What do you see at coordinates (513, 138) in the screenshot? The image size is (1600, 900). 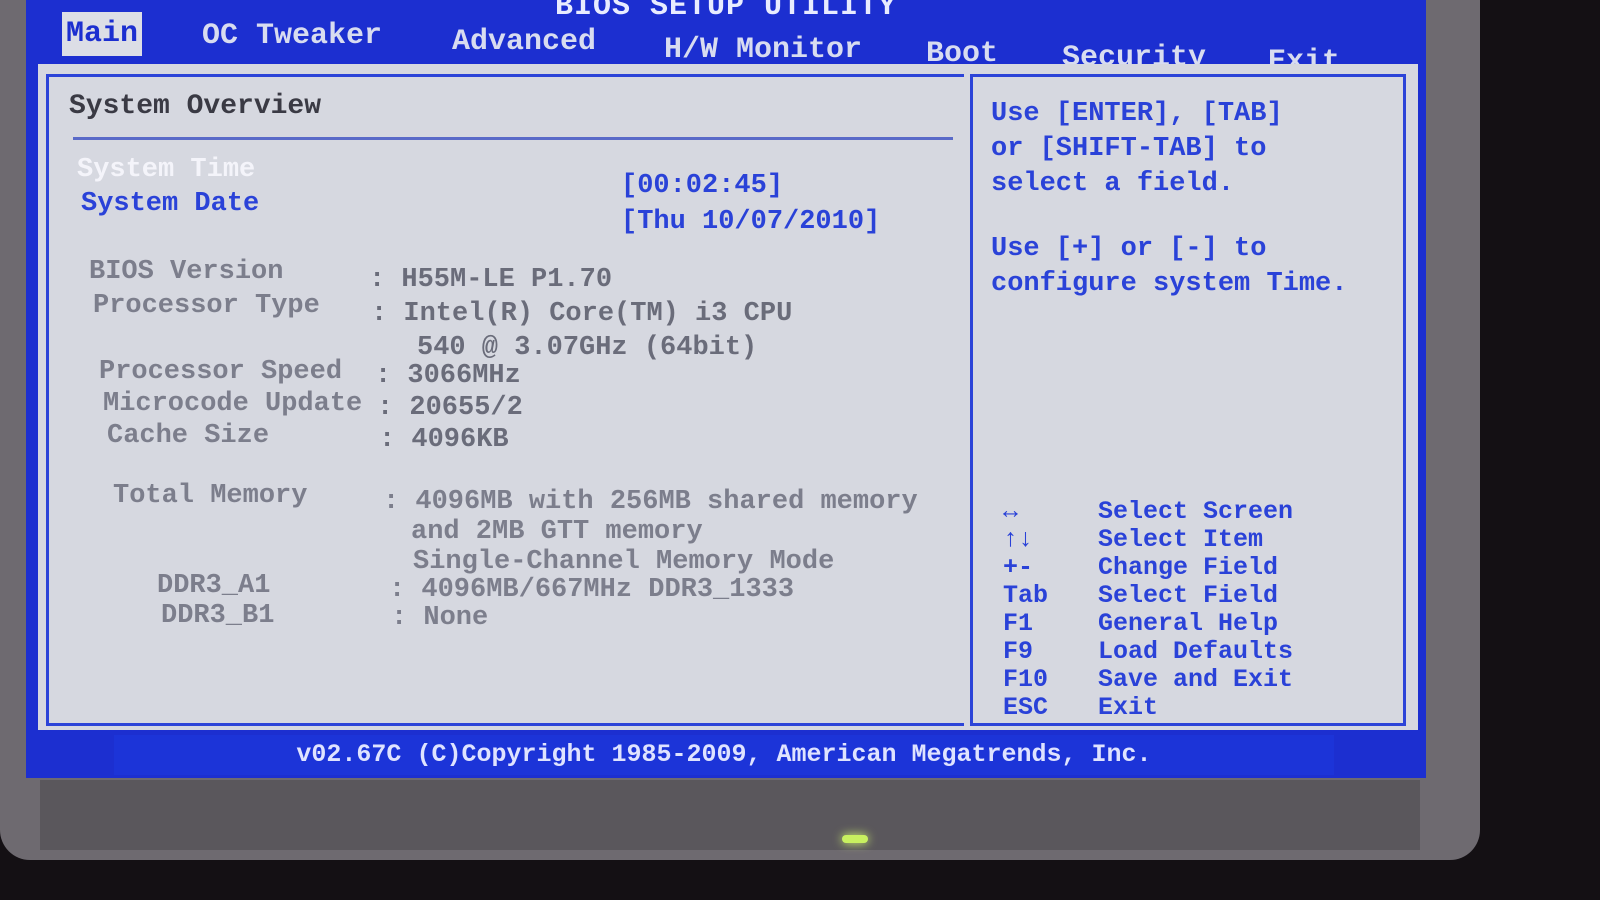 I see `divider` at bounding box center [513, 138].